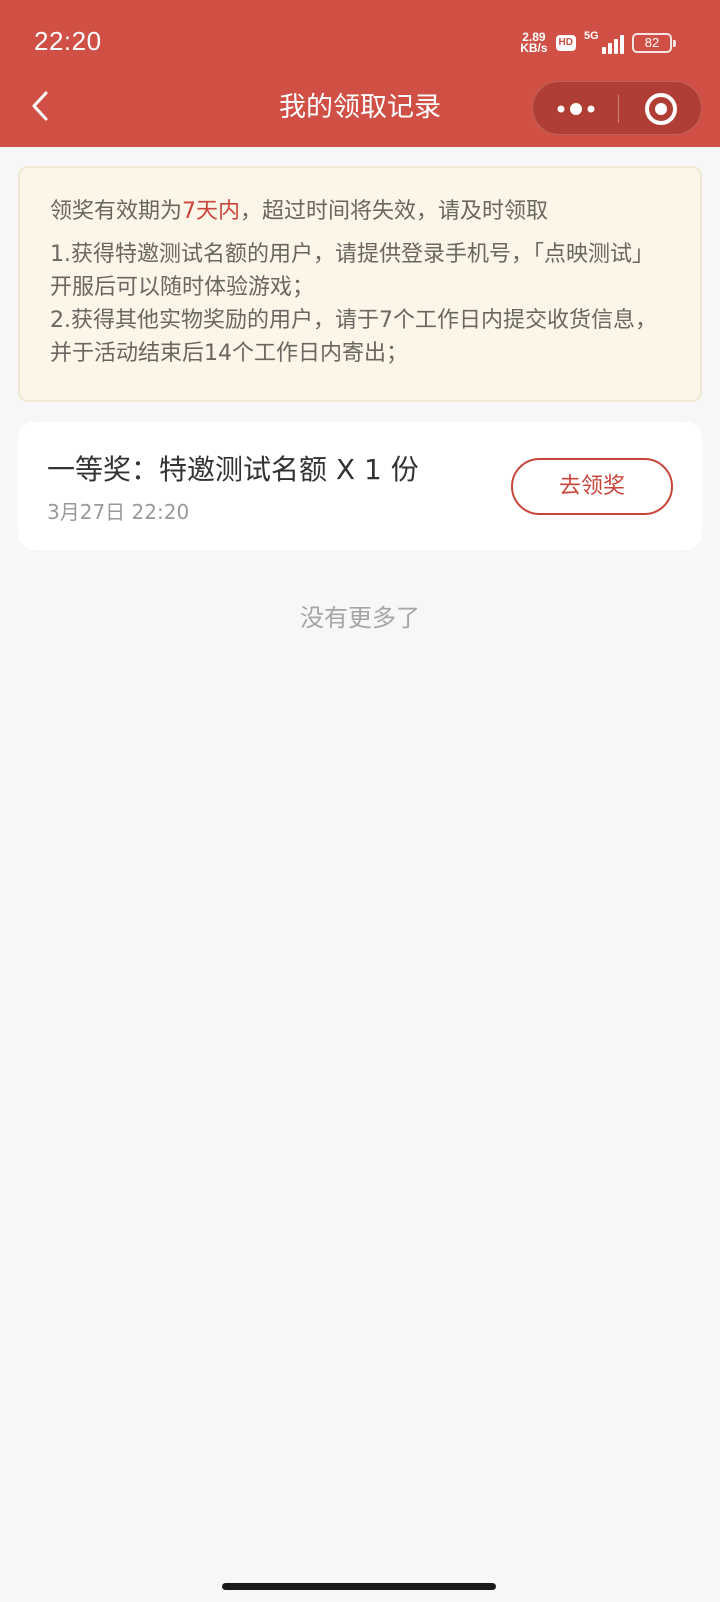 The height and width of the screenshot is (1602, 720). I want to click on signal-icon: 5G, so click(604, 42).